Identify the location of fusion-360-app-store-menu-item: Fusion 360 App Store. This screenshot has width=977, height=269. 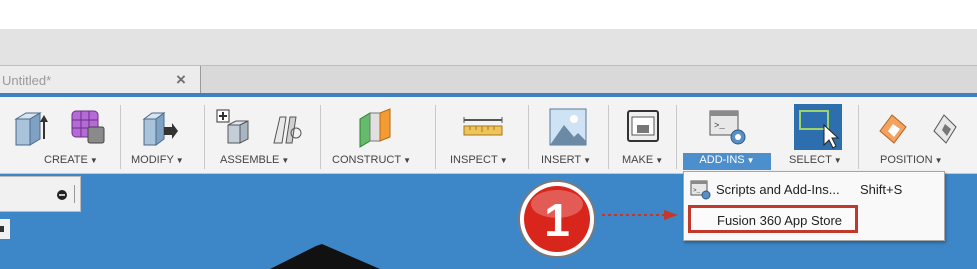
(773, 219).